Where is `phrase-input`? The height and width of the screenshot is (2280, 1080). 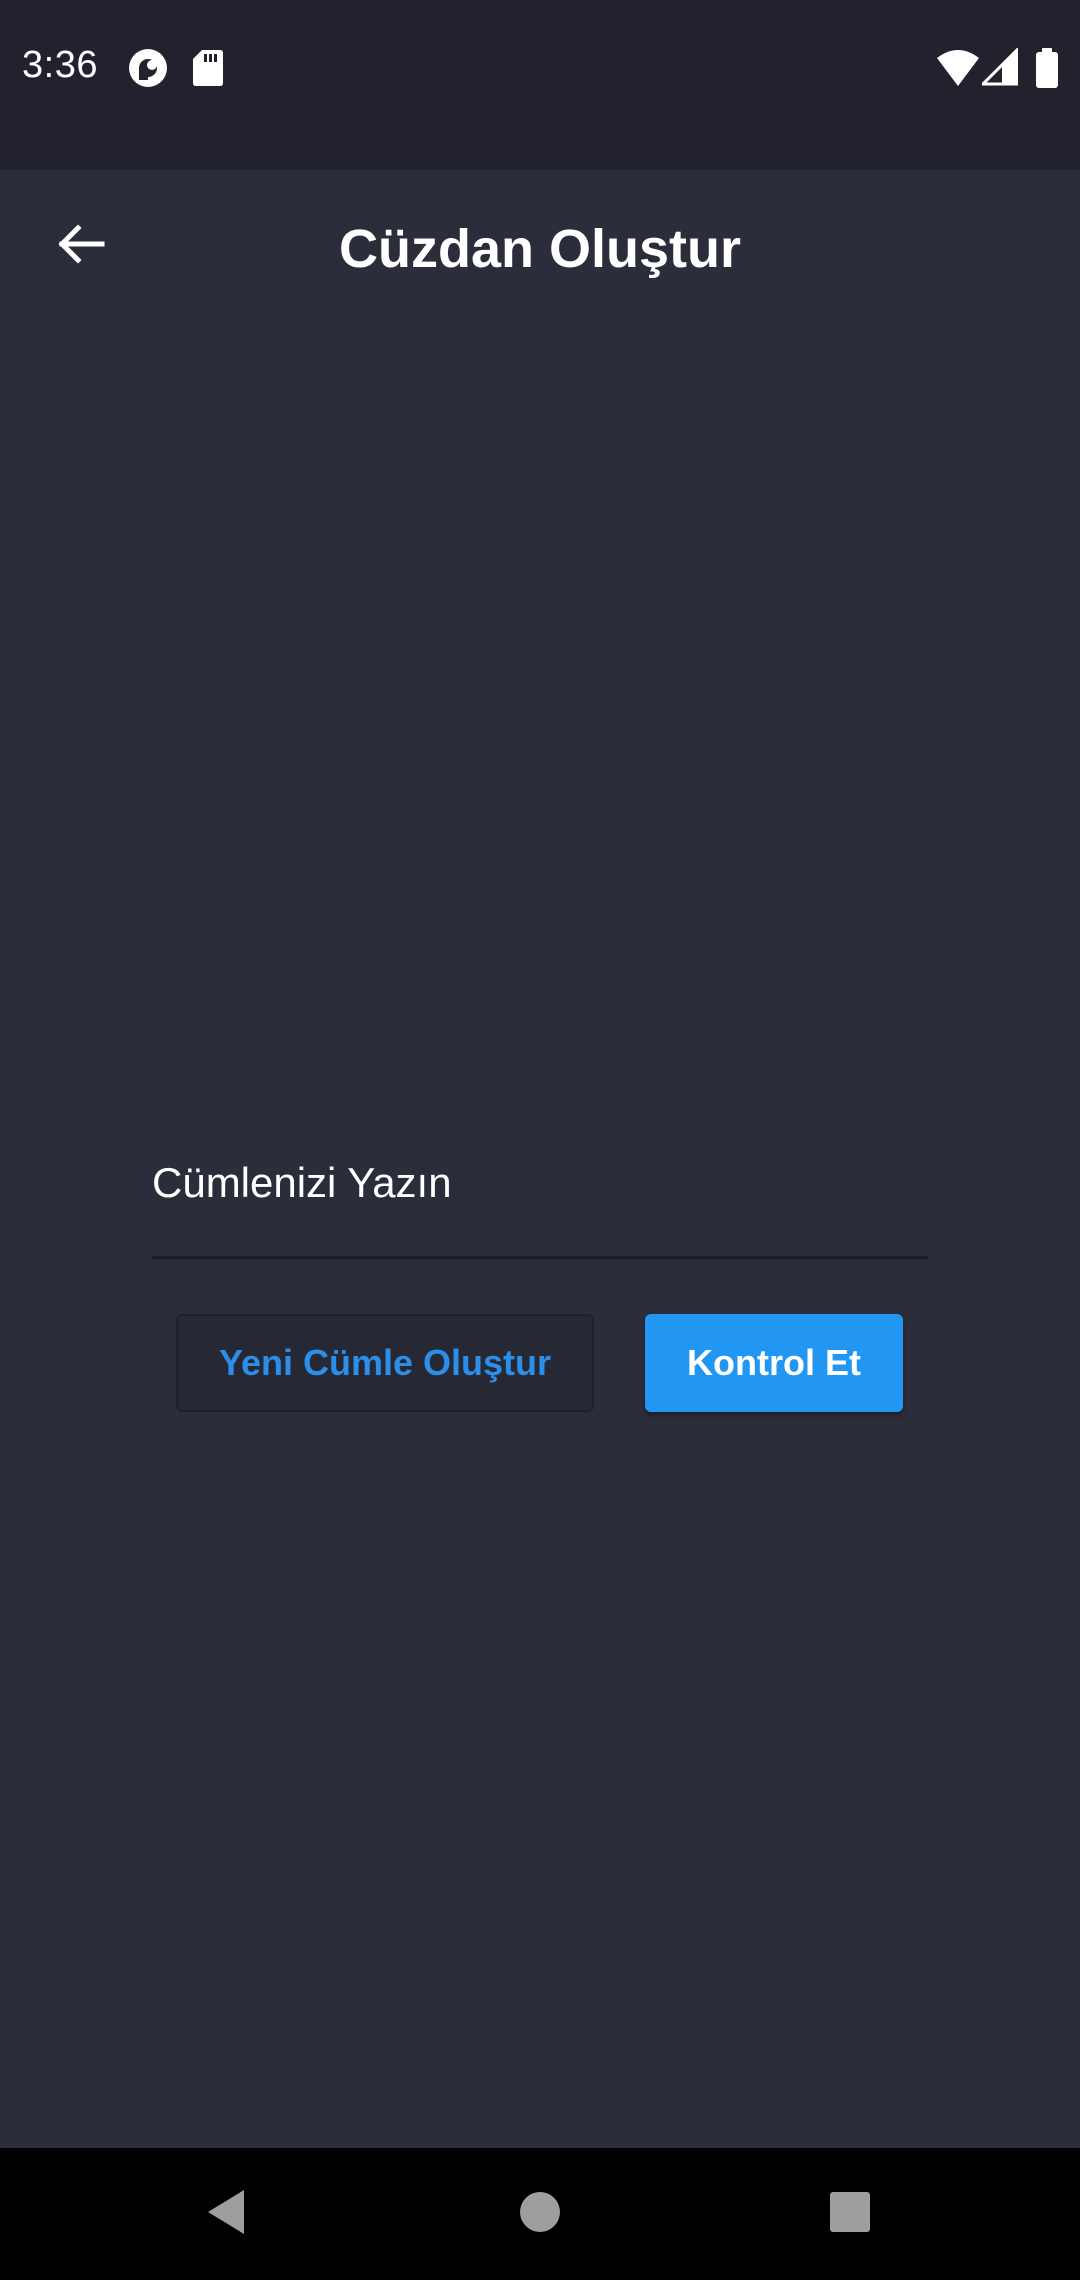 phrase-input is located at coordinates (540, 1183).